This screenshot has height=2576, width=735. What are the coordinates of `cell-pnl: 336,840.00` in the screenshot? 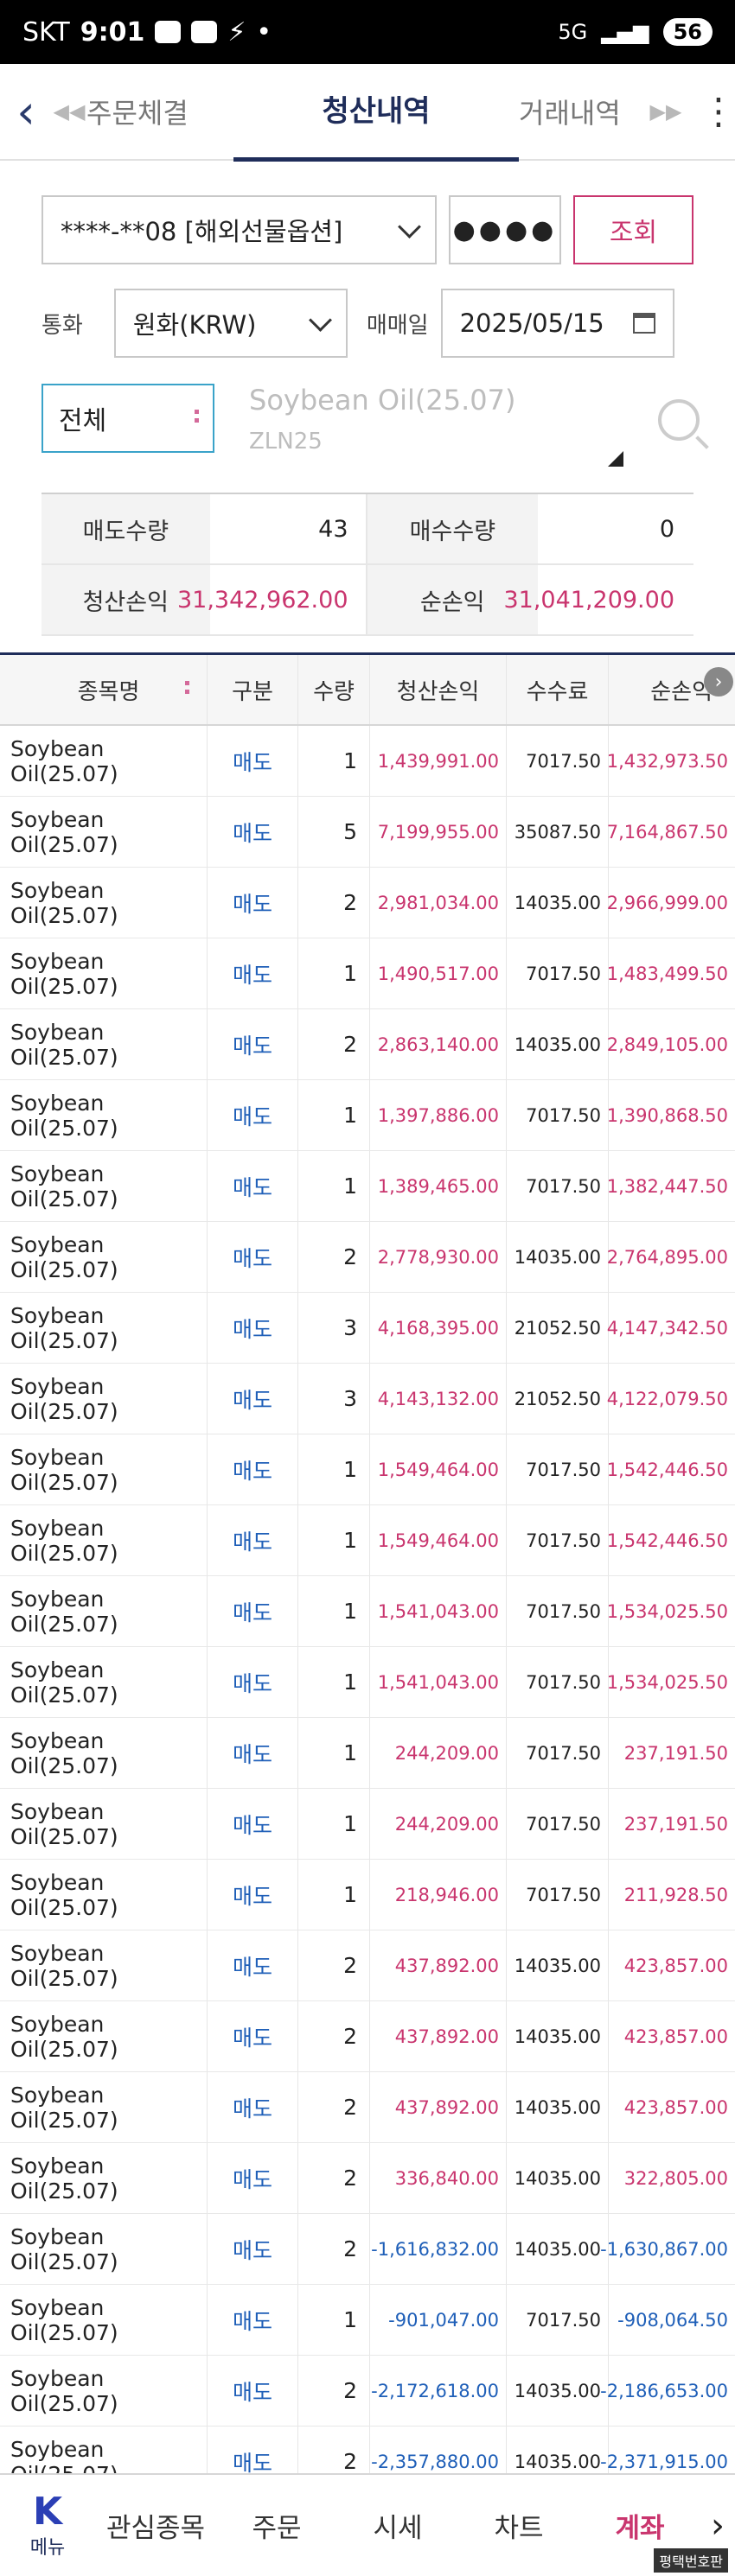 It's located at (438, 2178).